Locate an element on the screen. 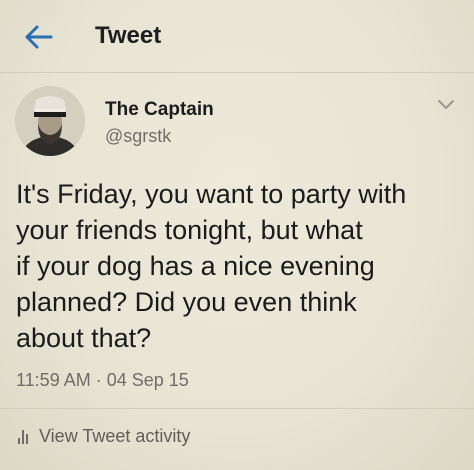  tweet-line: It's Friday, you want to party with is located at coordinates (211, 194).